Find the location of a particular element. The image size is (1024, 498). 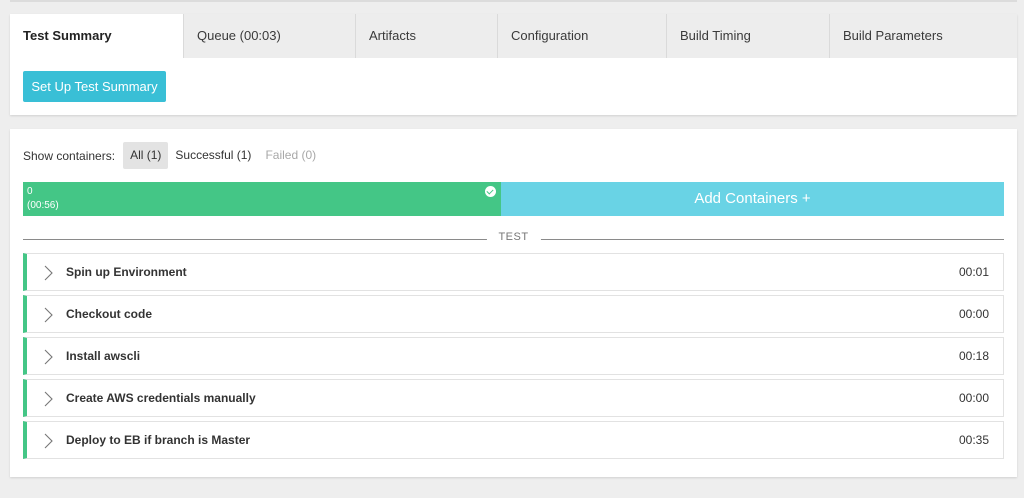

step-row: Deploy to EB if branch is Master 00:35 is located at coordinates (513, 440).